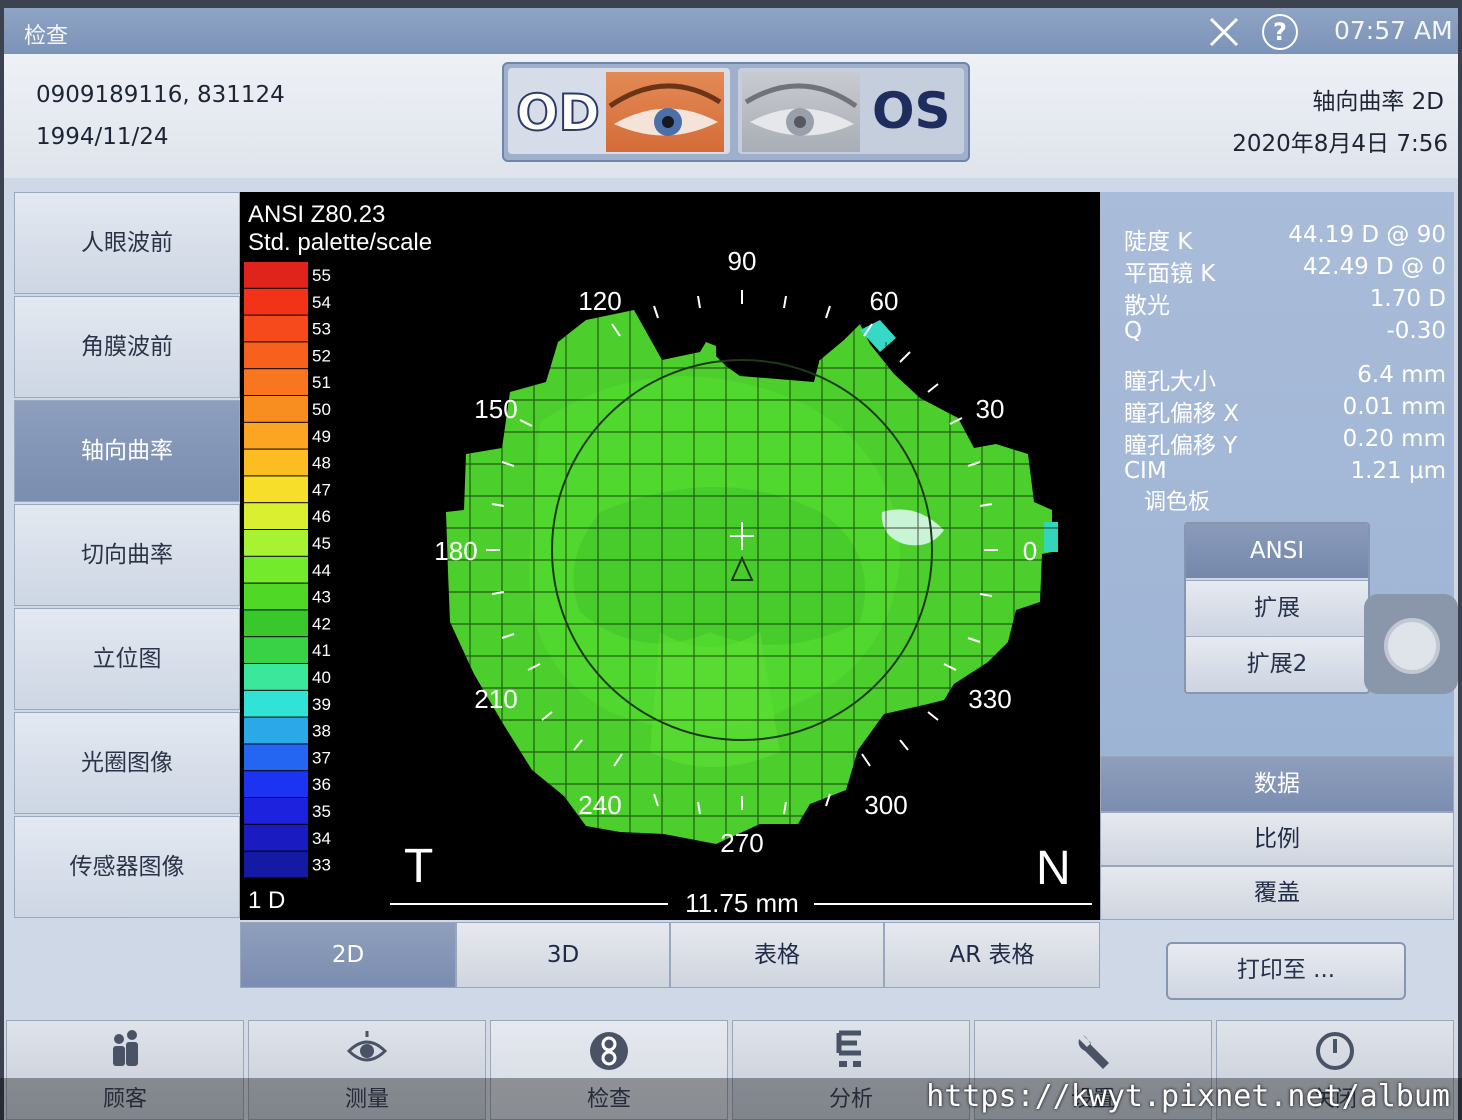 The image size is (1462, 1120). Describe the element at coordinates (321, 677) in the screenshot. I see `scale-value: 40` at that location.